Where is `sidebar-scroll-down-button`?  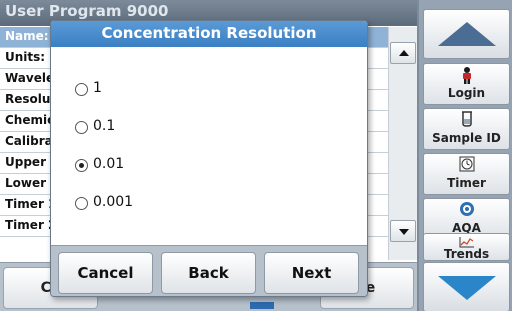
sidebar-scroll-down-button is located at coordinates (466, 286).